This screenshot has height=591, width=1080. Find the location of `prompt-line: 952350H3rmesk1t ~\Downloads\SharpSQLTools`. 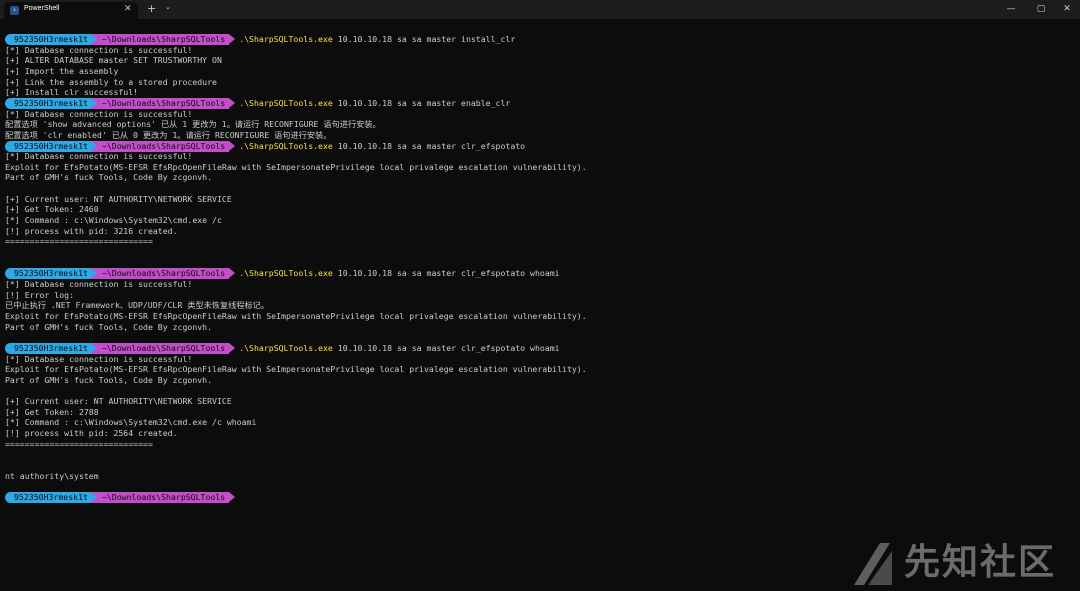

prompt-line: 952350H3rmesk1t ~\Downloads\SharpSQLTools is located at coordinates (120, 497).